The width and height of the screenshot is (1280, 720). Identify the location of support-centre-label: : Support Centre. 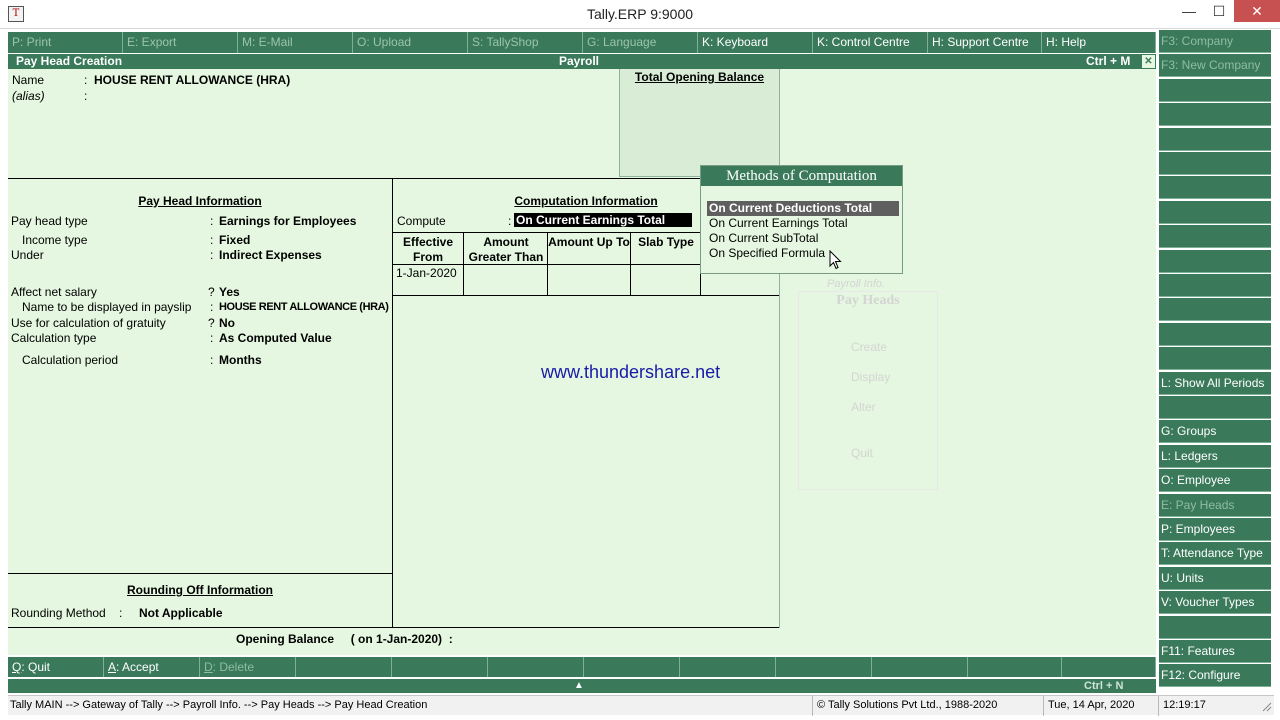
(984, 42).